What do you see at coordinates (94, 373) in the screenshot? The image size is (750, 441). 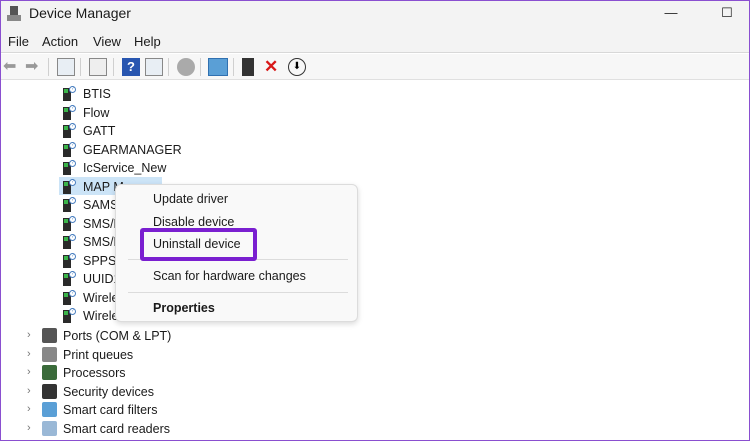 I see `category-item: Processors` at bounding box center [94, 373].